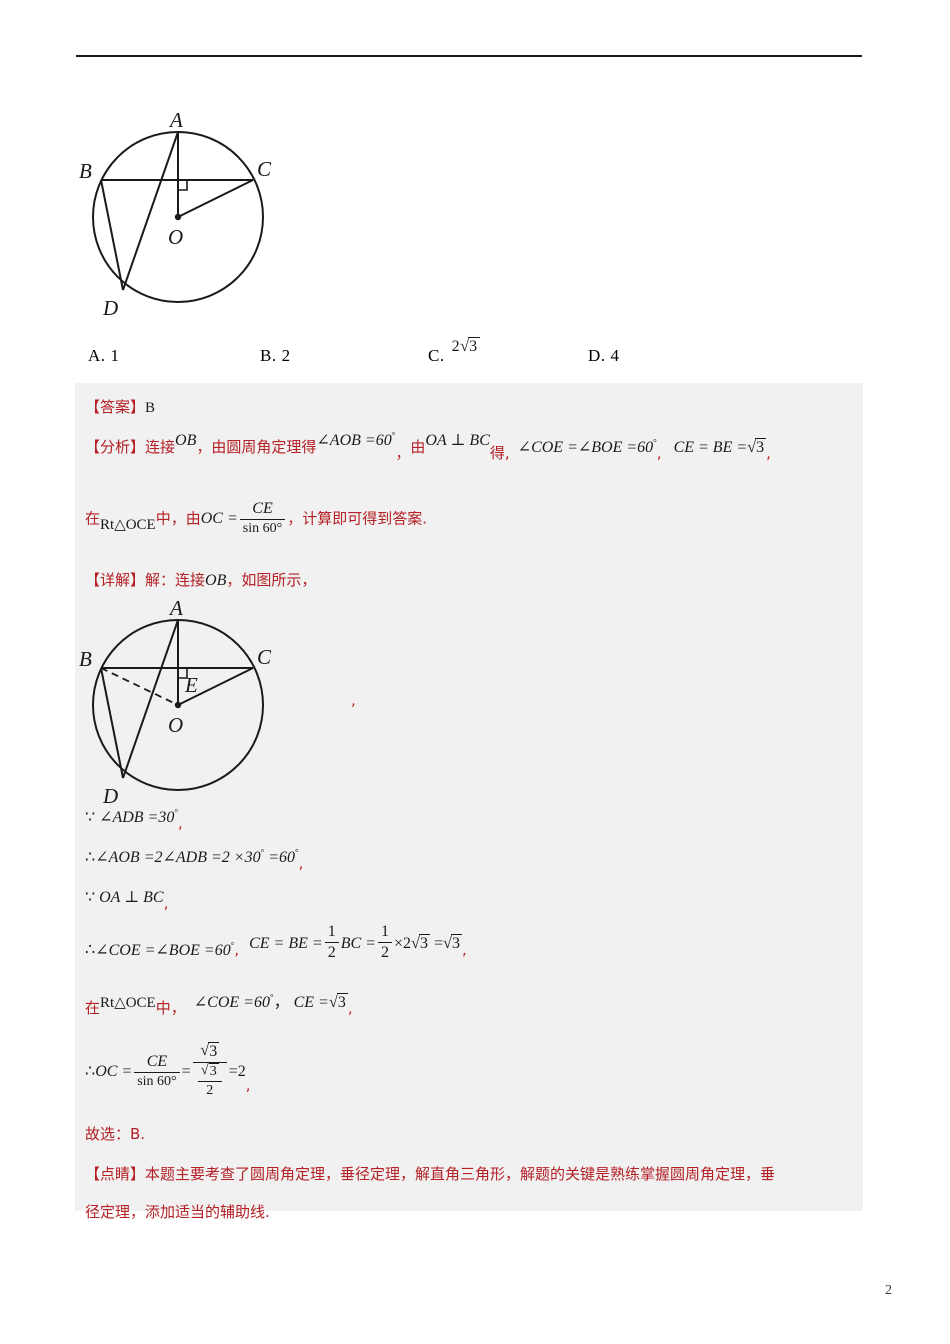  What do you see at coordinates (90, 950) in the screenshot?
I see `step4-prefix: ∴` at bounding box center [90, 950].